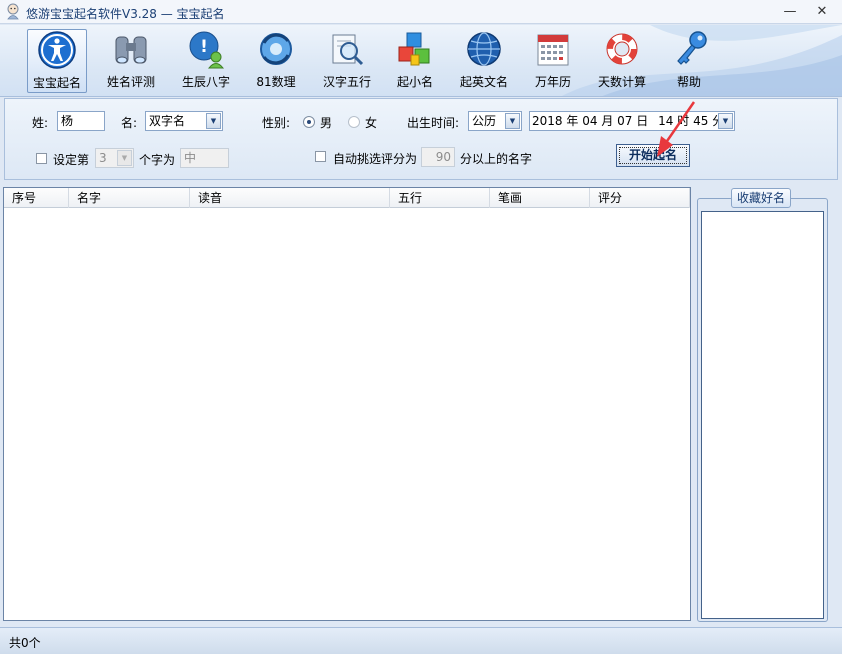 The width and height of the screenshot is (842, 654). Describe the element at coordinates (57, 50) in the screenshot. I see `person-icon` at that location.